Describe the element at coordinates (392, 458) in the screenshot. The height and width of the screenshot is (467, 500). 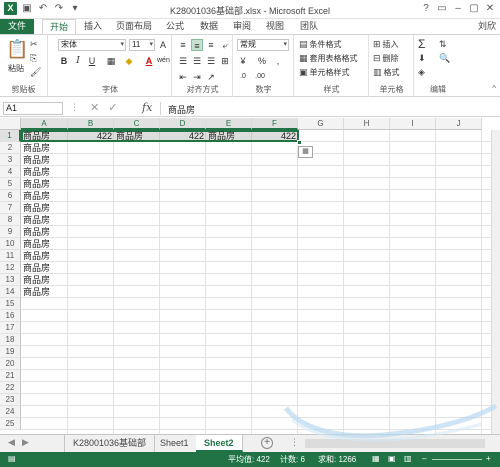
I see `page-layout-view-icon: ▣` at that location.